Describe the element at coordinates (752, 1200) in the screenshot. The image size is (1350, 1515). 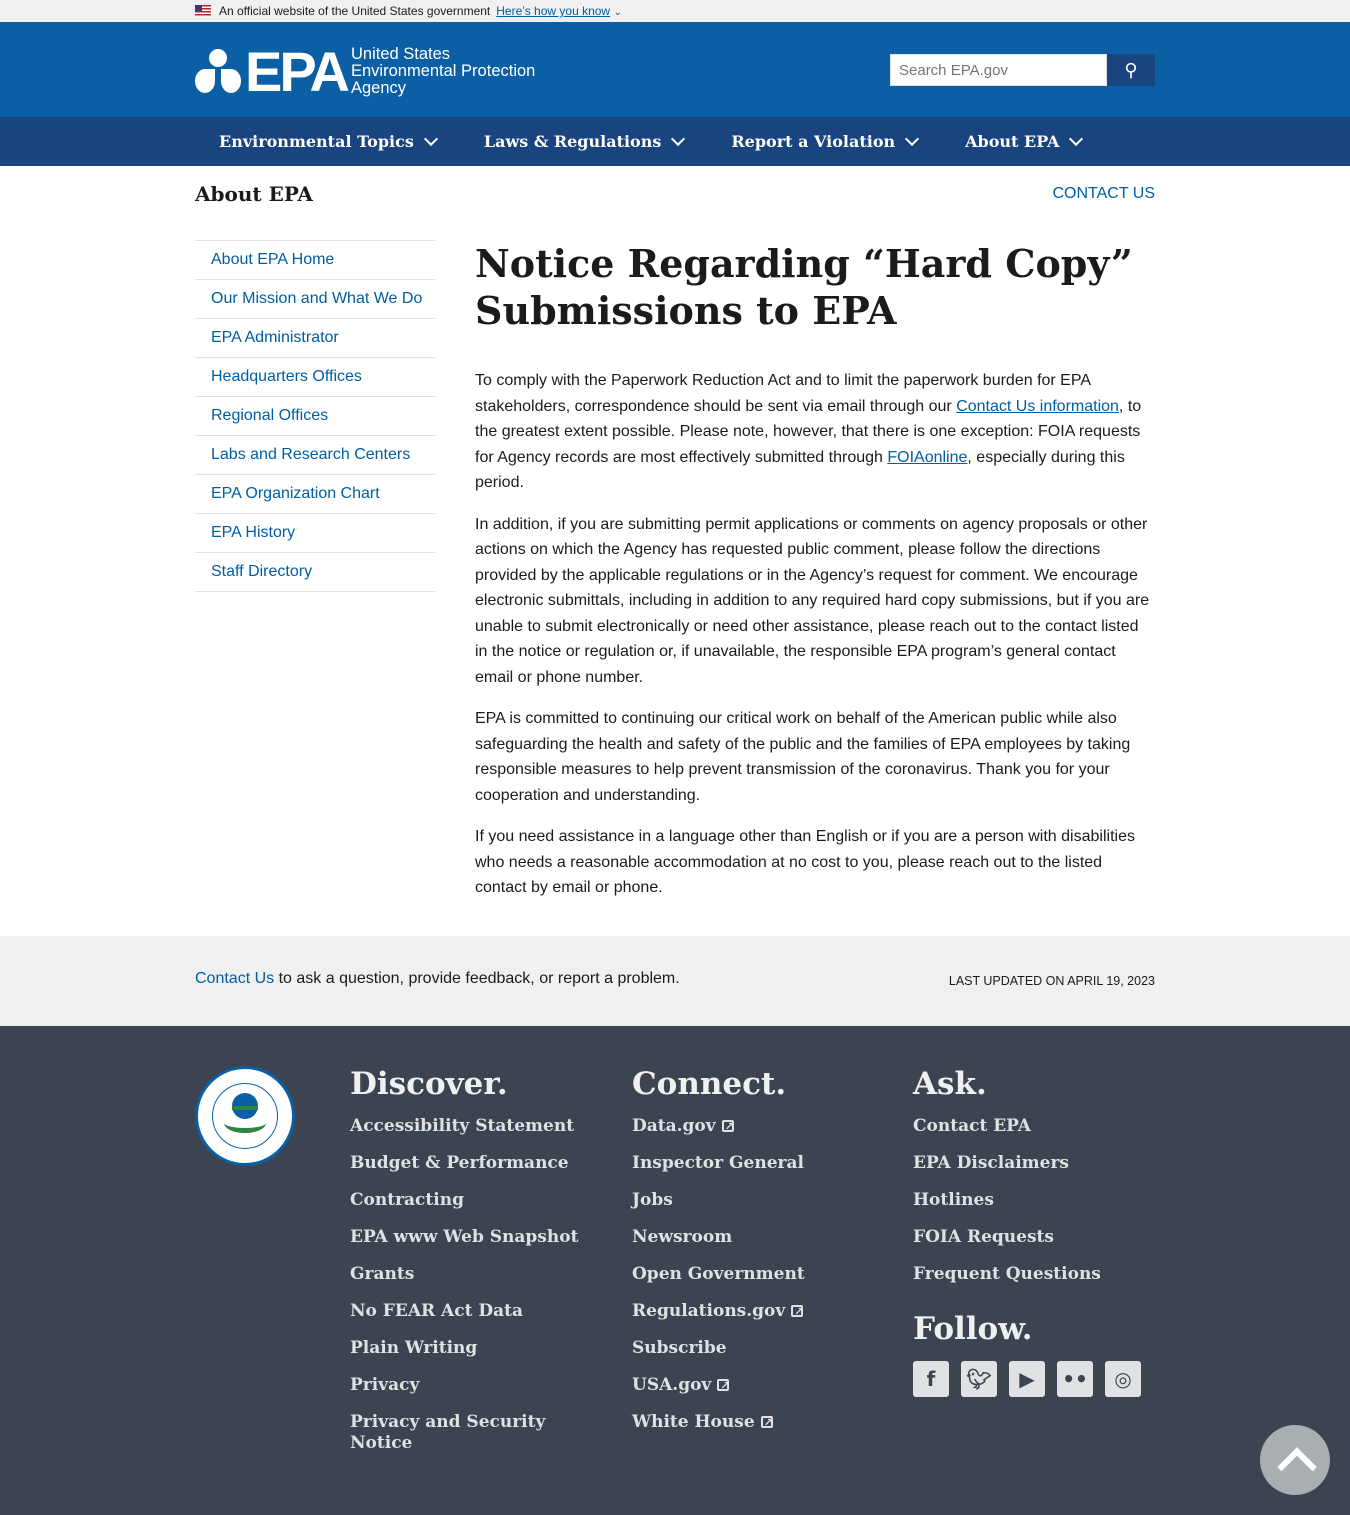
I see `footer-link: Jobs` at that location.